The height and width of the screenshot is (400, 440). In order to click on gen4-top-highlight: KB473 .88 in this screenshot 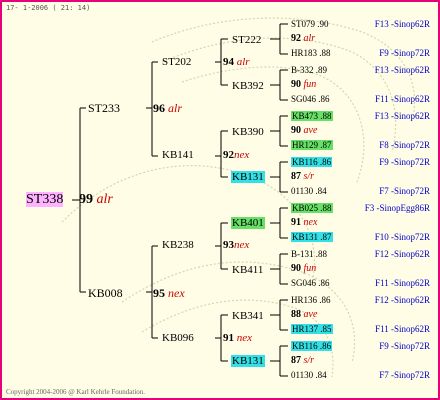, I will do `click(312, 116)`.